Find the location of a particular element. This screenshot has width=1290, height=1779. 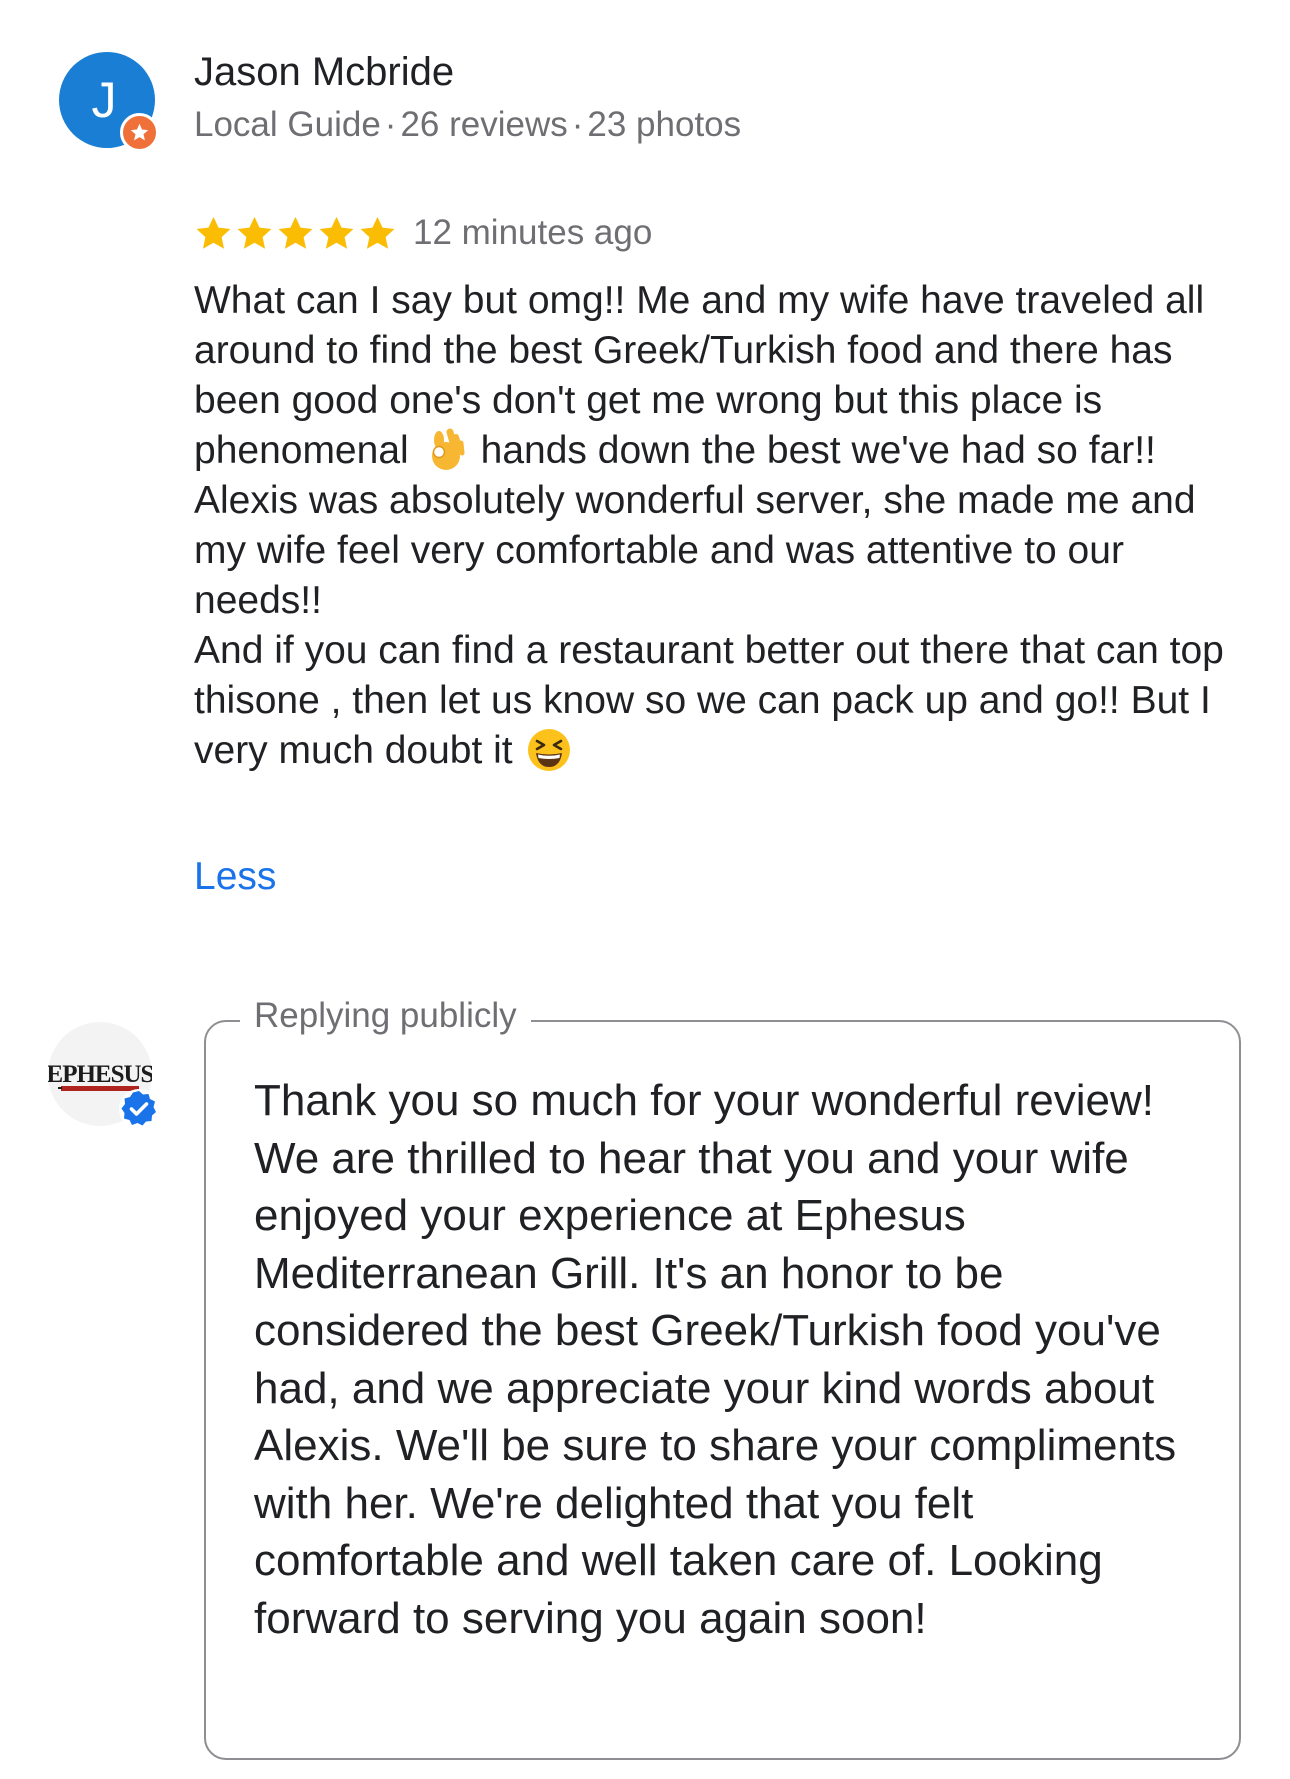

review-count: 26 reviews is located at coordinates (484, 124).